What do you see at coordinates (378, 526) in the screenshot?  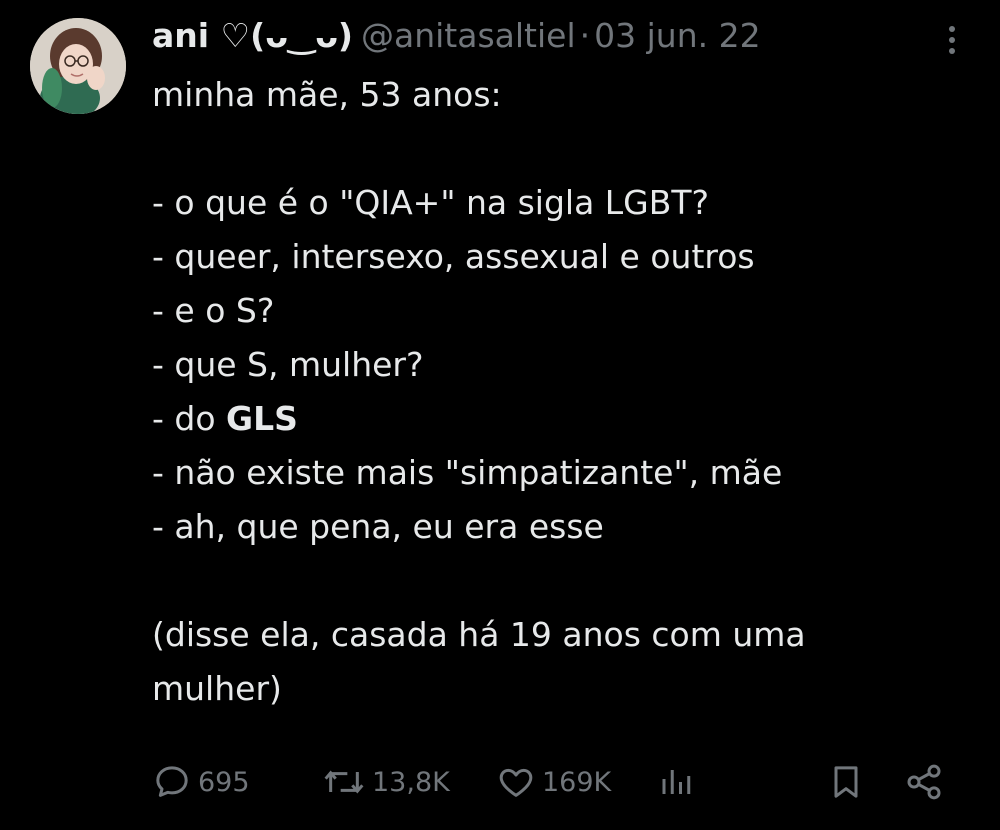 I see `tweet-line: - ah, que pena, eu era esse` at bounding box center [378, 526].